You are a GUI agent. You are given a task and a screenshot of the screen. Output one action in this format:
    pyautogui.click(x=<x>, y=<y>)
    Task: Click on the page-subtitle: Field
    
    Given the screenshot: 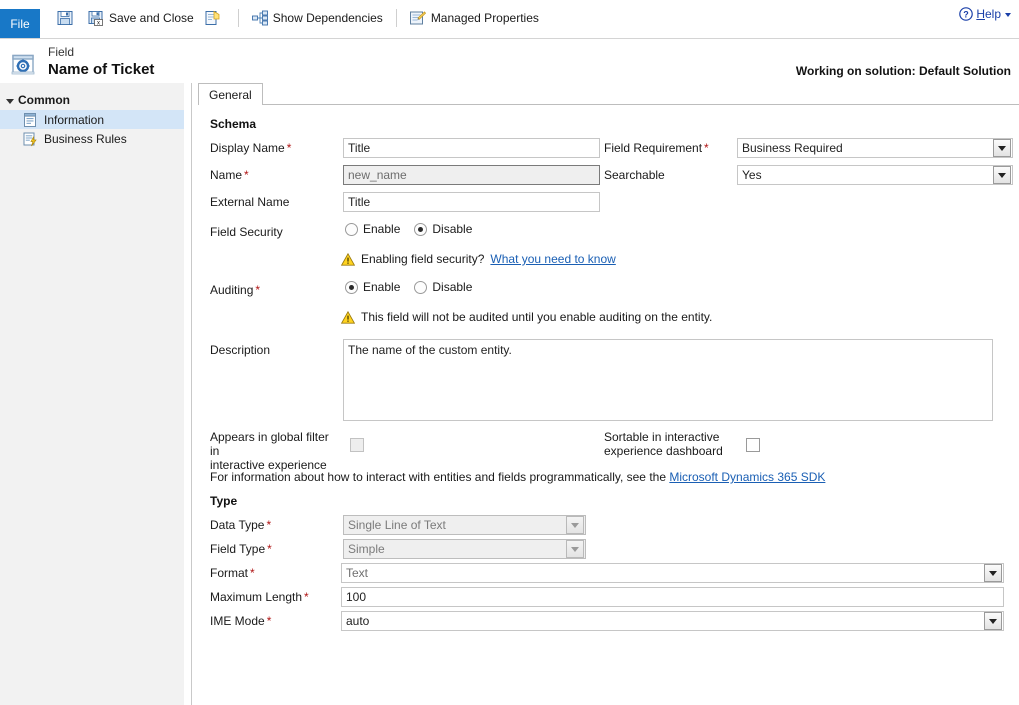 What is the action you would take?
    pyautogui.click(x=61, y=52)
    